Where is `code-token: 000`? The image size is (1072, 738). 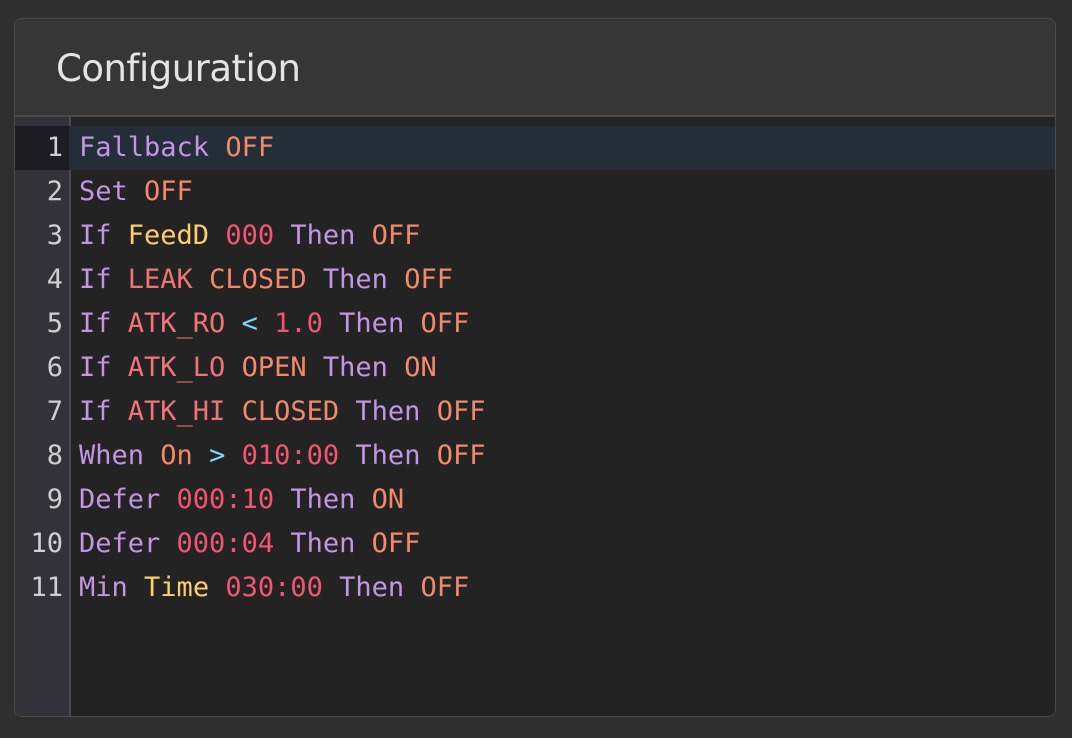 code-token: 000 is located at coordinates (250, 235).